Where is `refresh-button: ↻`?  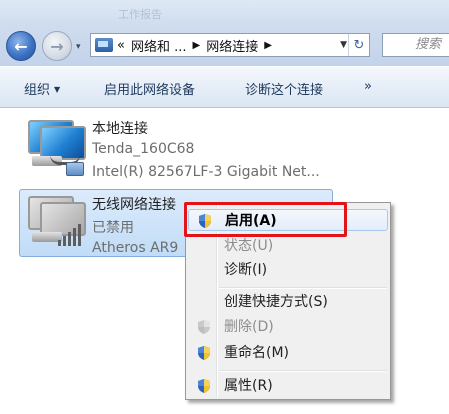
refresh-button: ↻ is located at coordinates (358, 45).